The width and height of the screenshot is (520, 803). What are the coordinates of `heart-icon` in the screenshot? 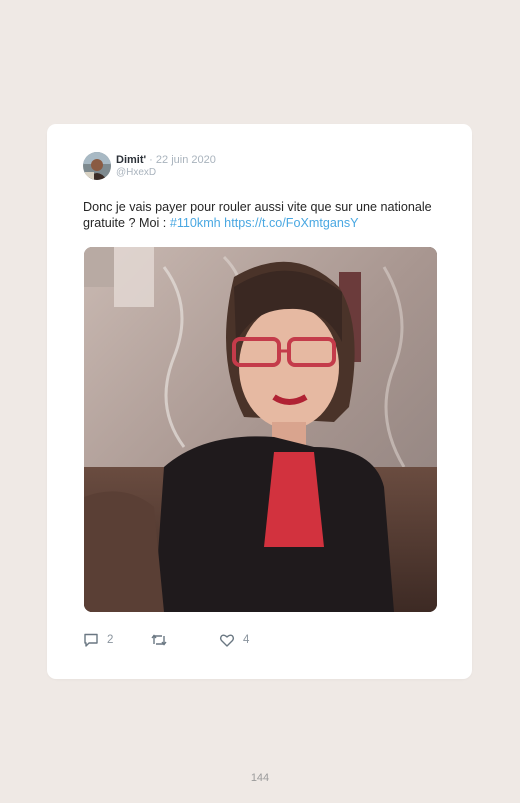 It's located at (227, 640).